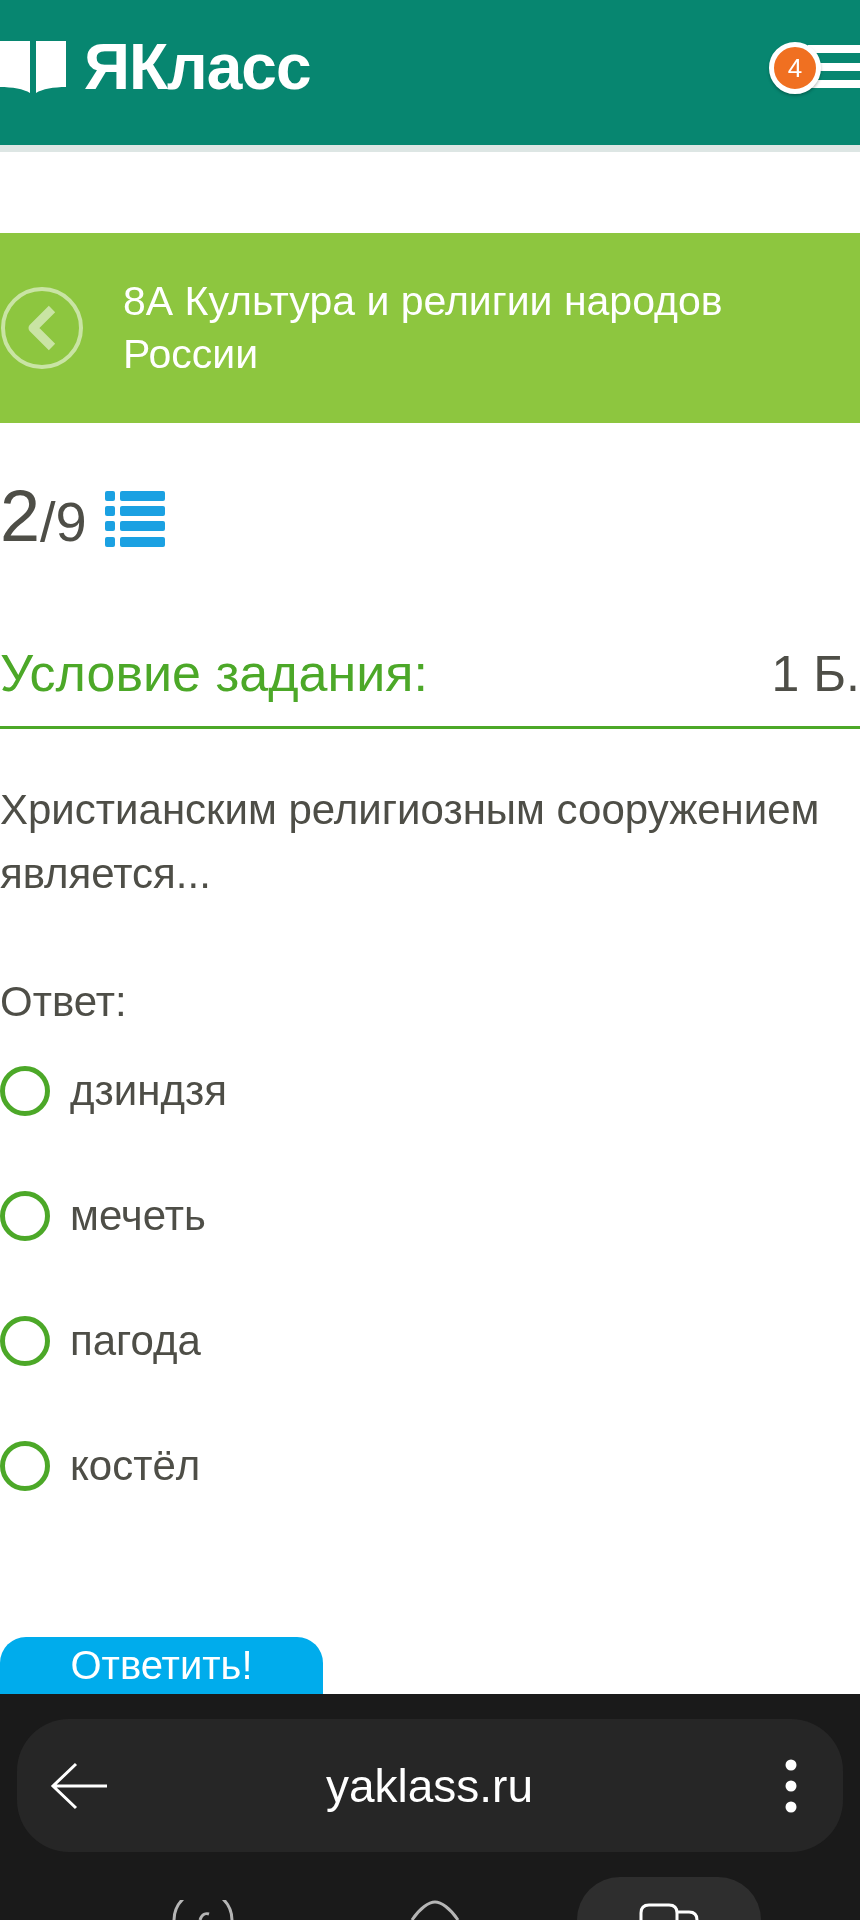 Image resolution: width=860 pixels, height=1920 pixels. What do you see at coordinates (815, 674) in the screenshot?
I see `points-label: 1 Б.` at bounding box center [815, 674].